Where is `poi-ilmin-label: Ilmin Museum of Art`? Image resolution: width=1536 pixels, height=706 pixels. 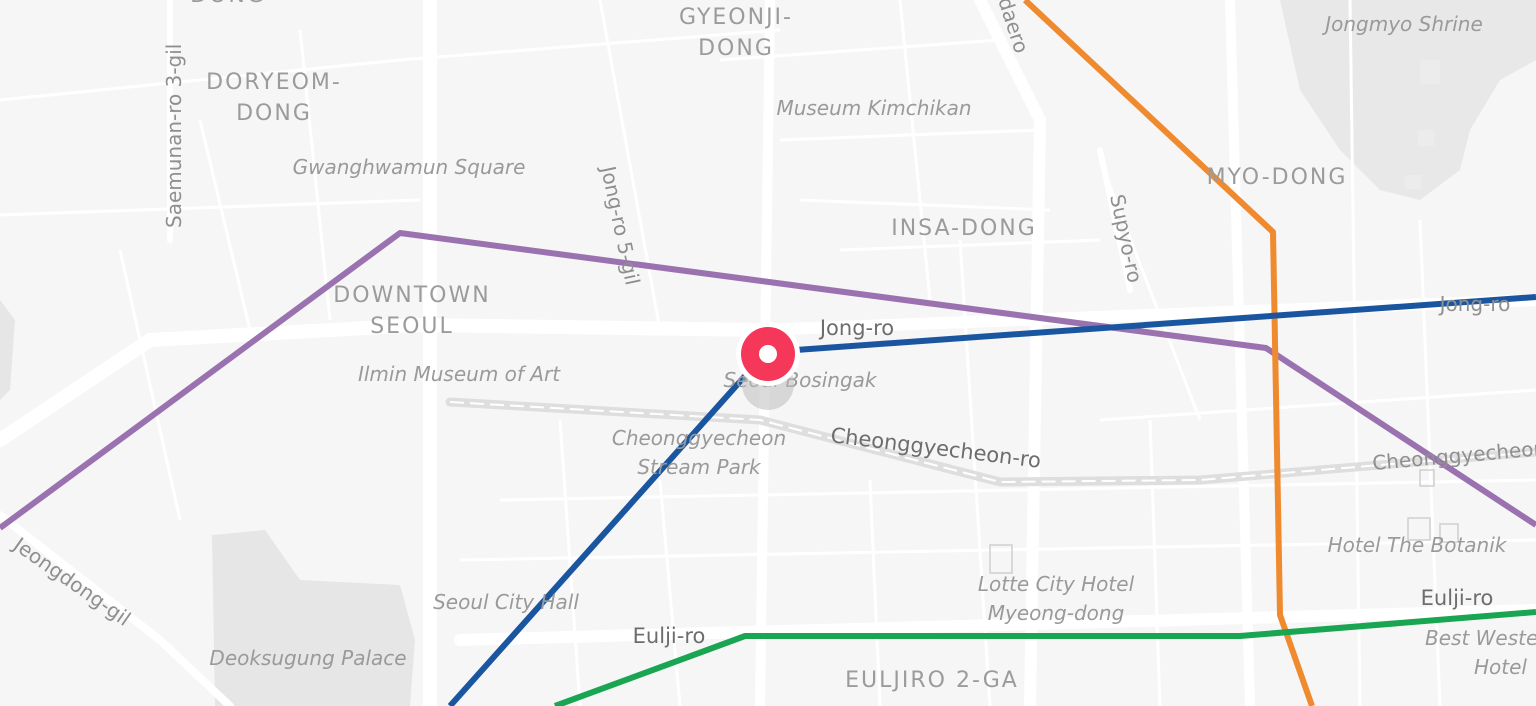 poi-ilmin-label: Ilmin Museum of Art is located at coordinates (459, 374).